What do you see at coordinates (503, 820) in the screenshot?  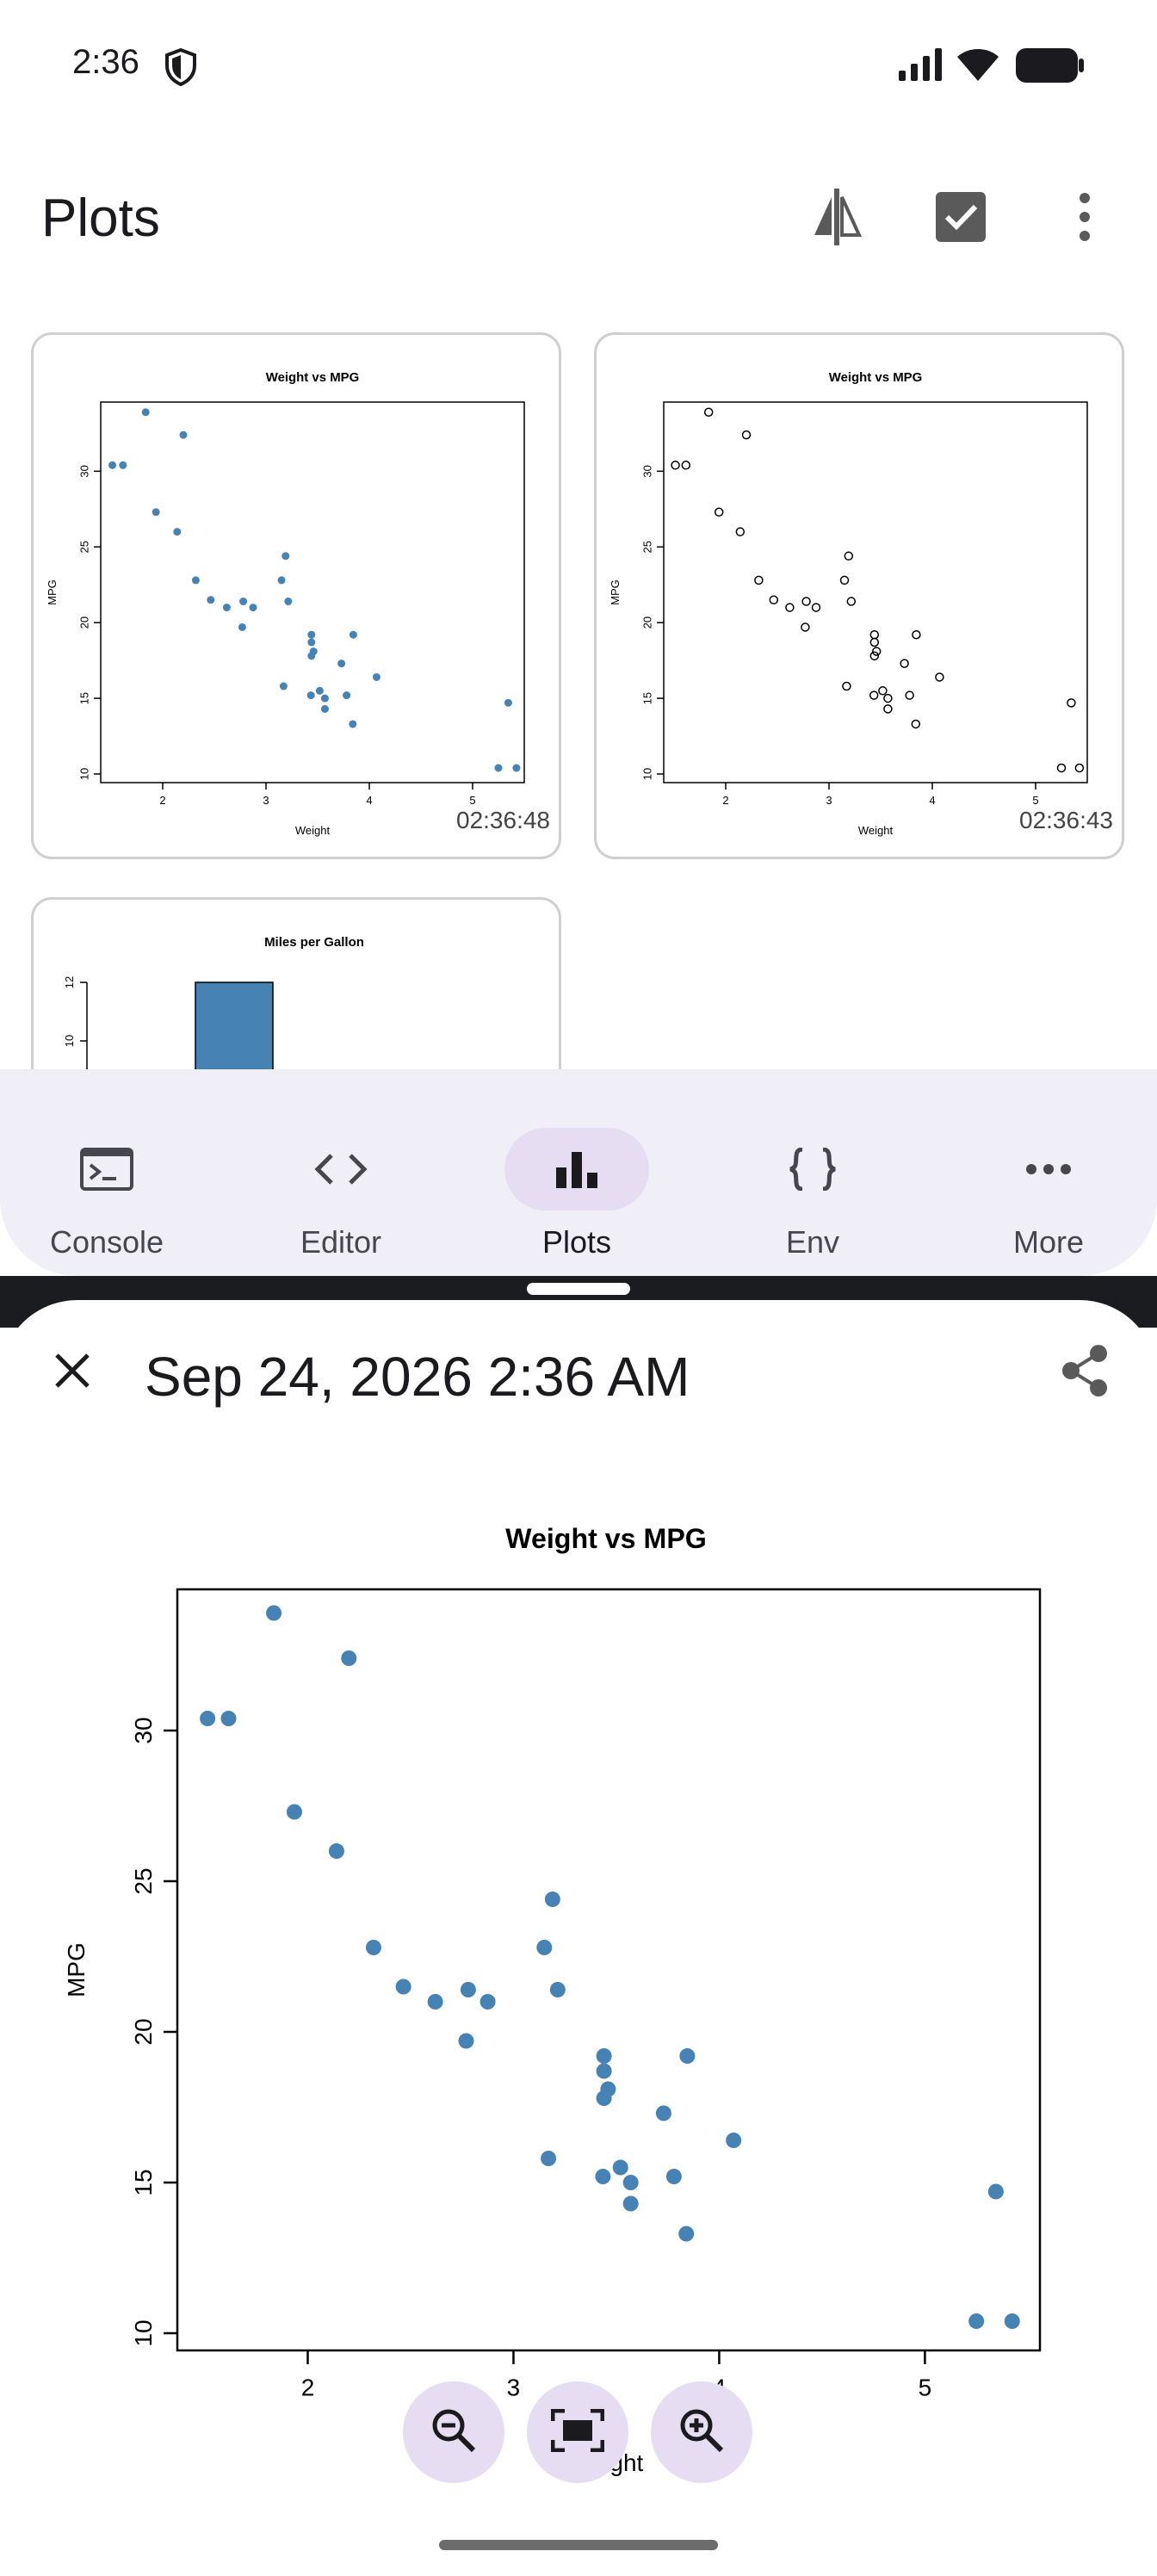 I see `plot-timestamp: 02:36:48` at bounding box center [503, 820].